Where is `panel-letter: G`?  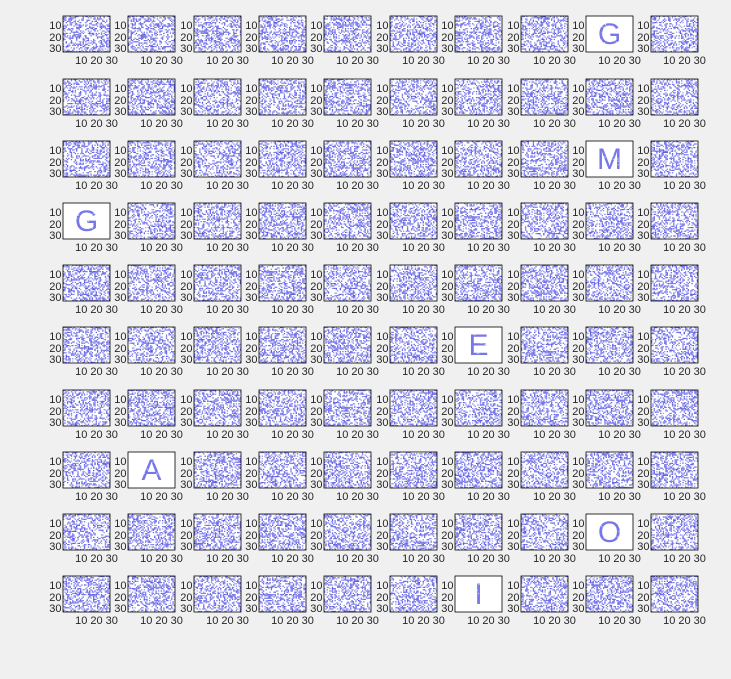
panel-letter: G is located at coordinates (86, 221).